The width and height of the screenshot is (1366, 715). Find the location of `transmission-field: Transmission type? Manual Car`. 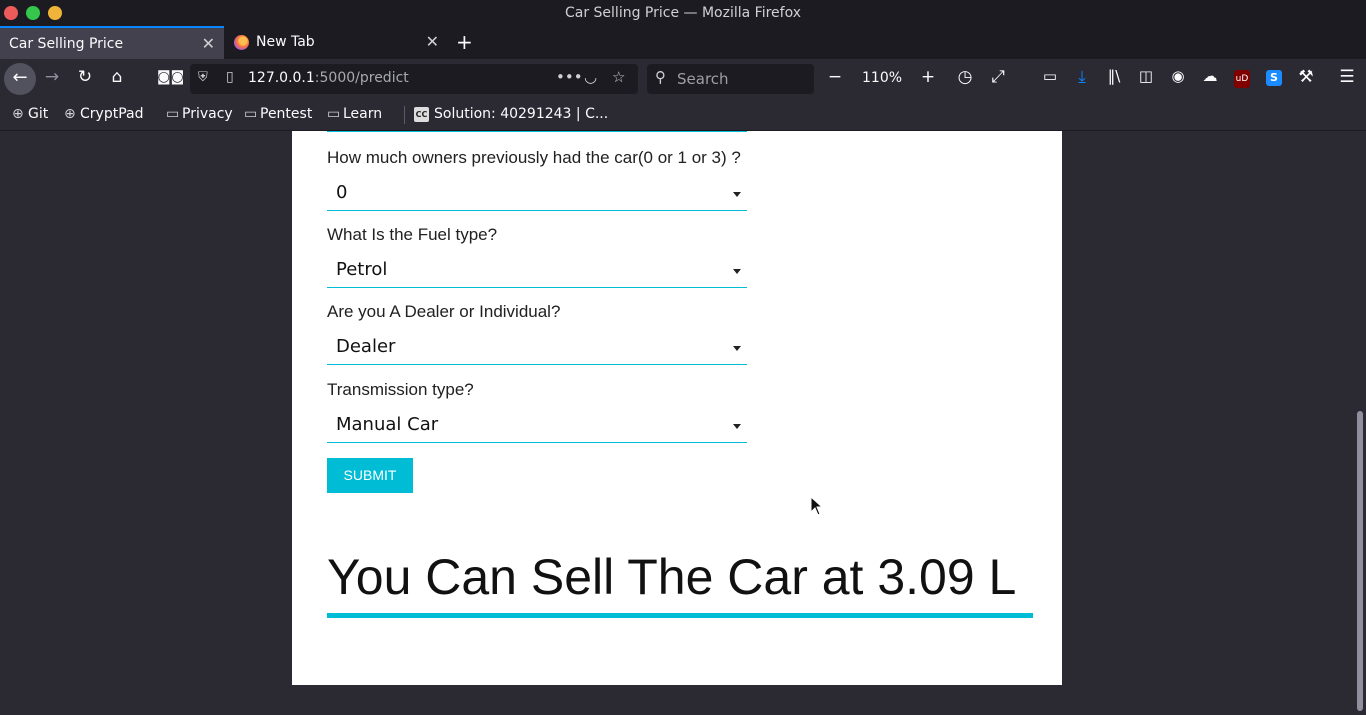

transmission-field: Transmission type? Manual Car is located at coordinates (537, 411).